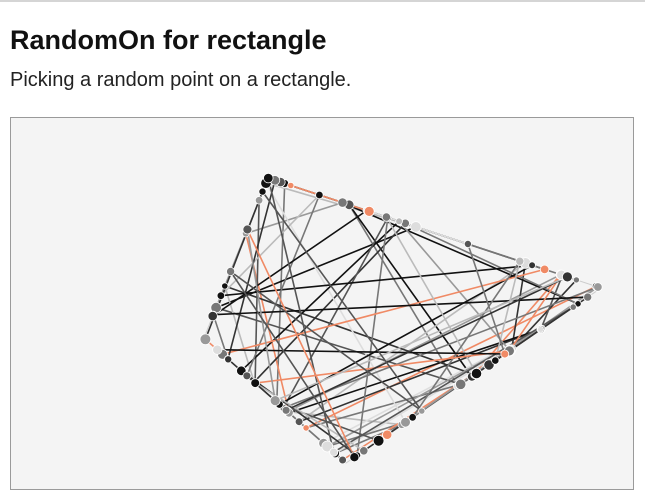 The image size is (645, 502). I want to click on page-title: RandomOn for rectangle, so click(168, 40).